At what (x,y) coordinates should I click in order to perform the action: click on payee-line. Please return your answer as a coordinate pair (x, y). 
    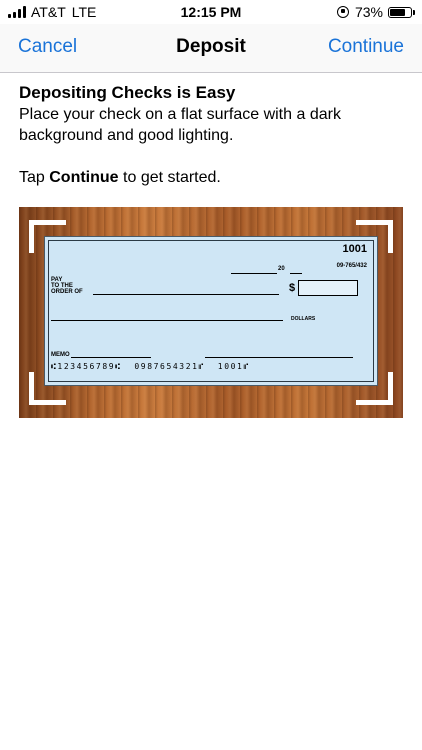
    Looking at the image, I should click on (186, 294).